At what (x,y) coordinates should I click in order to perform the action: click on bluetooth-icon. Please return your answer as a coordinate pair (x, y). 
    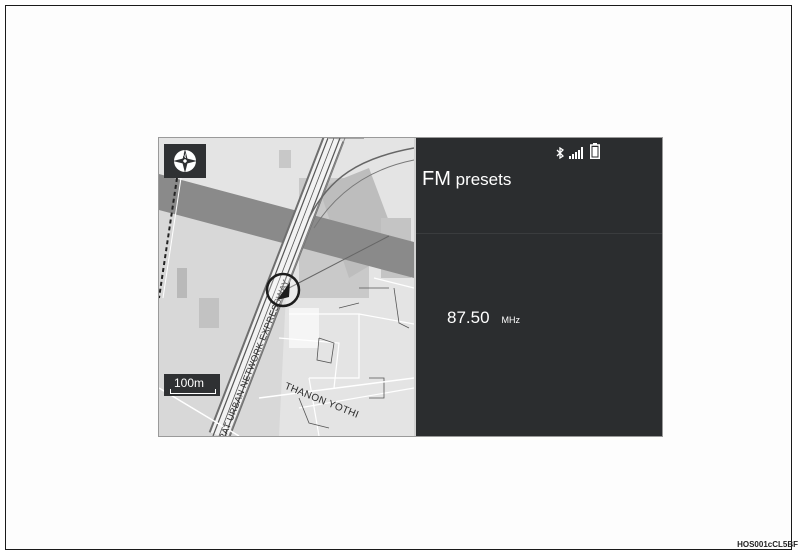
    Looking at the image, I should click on (560, 153).